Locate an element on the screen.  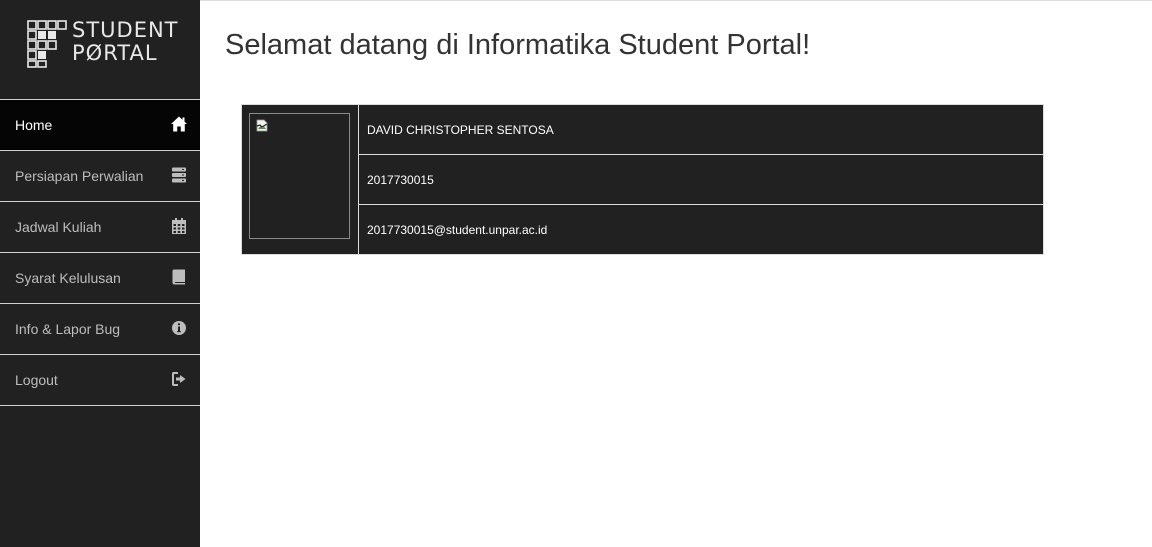
sidebar-item-label: Jadwal Kuliah is located at coordinates (58, 227).